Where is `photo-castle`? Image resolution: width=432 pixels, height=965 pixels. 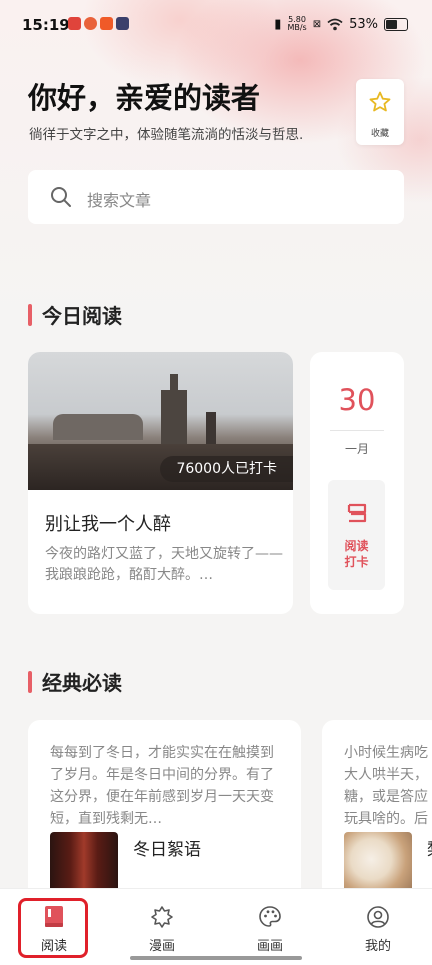 photo-castle is located at coordinates (98, 427).